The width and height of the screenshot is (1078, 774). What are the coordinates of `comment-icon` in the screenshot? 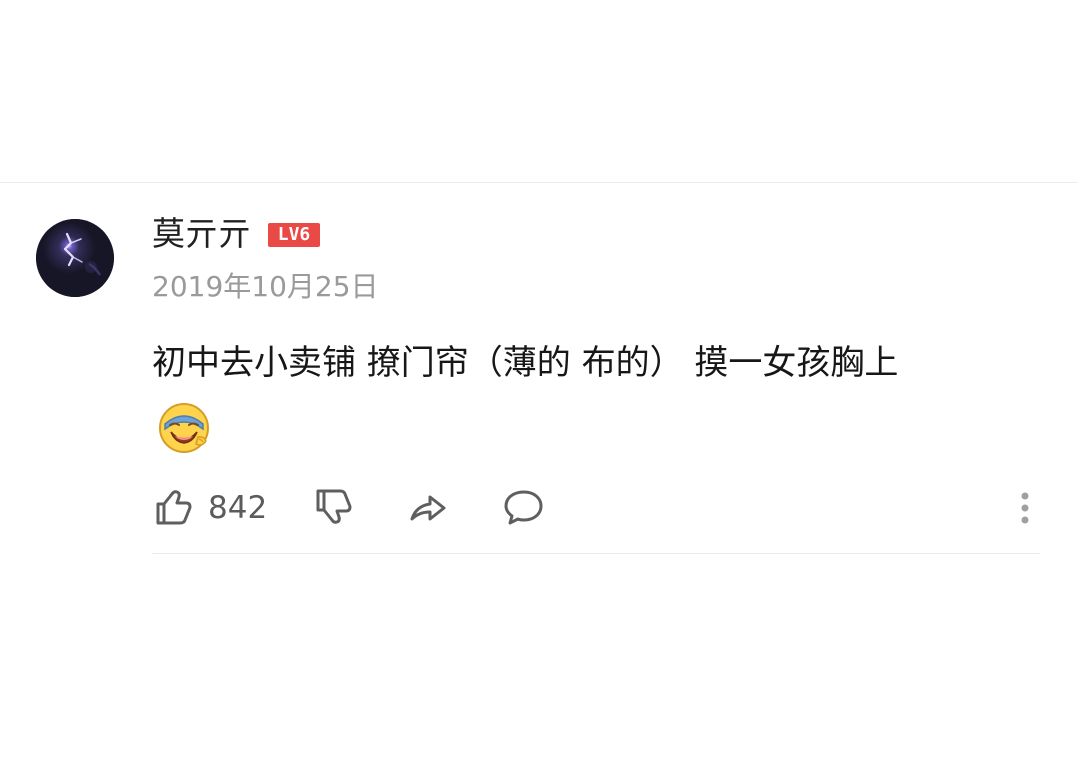 It's located at (524, 507).